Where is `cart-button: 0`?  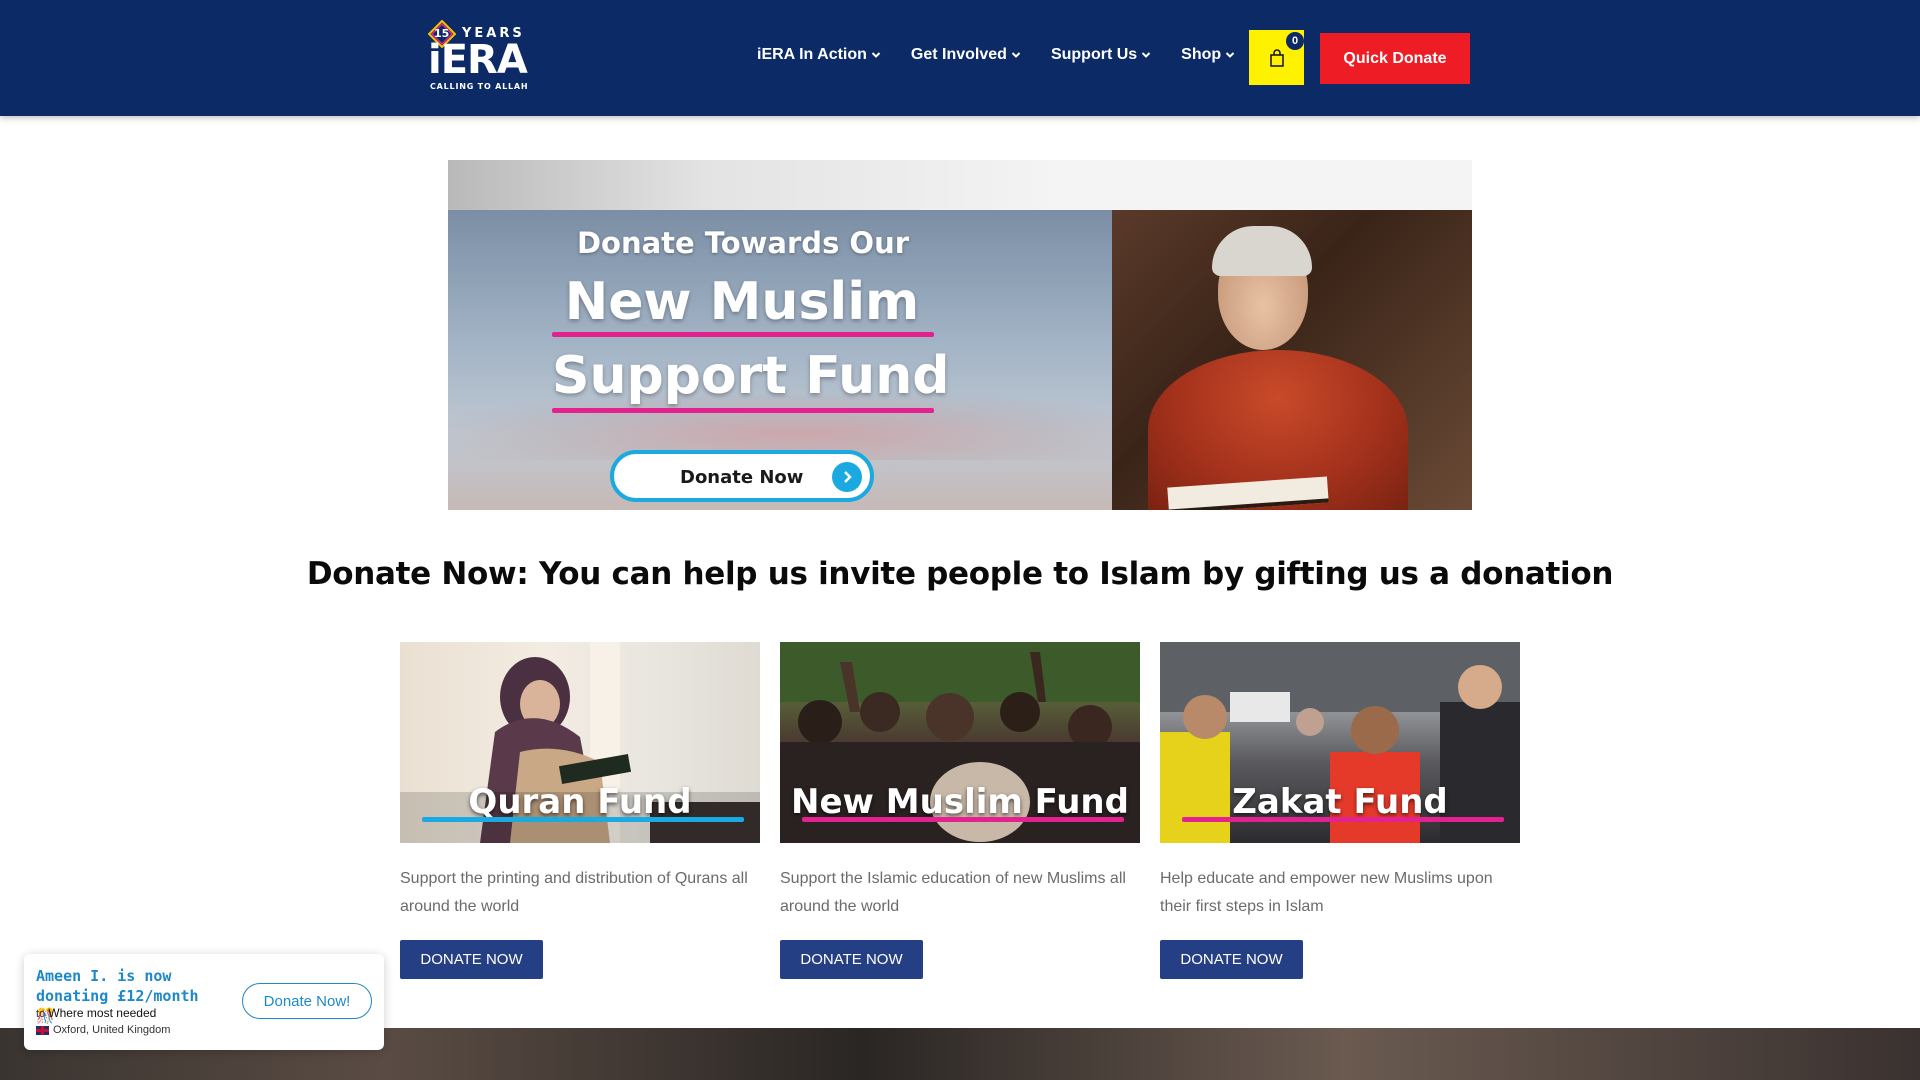
cart-button: 0 is located at coordinates (1276, 57).